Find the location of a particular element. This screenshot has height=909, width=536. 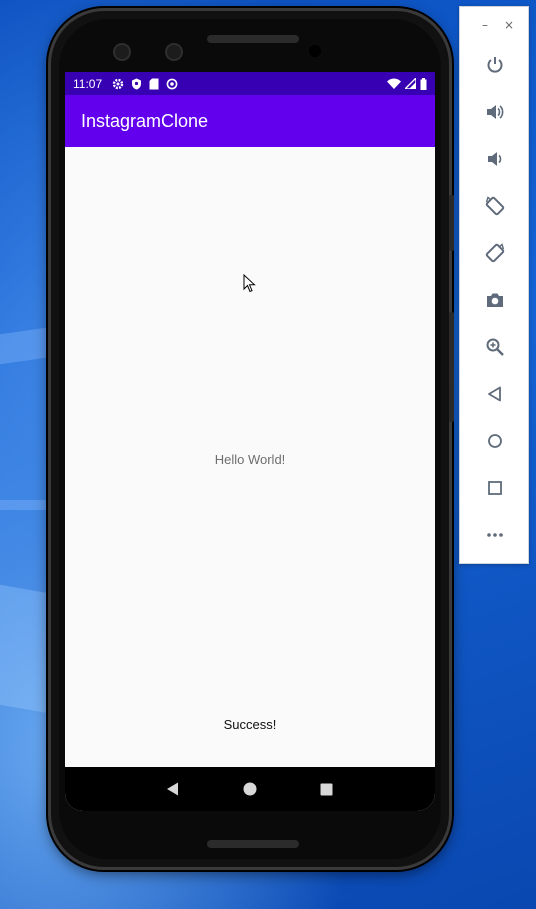

app-title: InstagramClone is located at coordinates (145, 120).